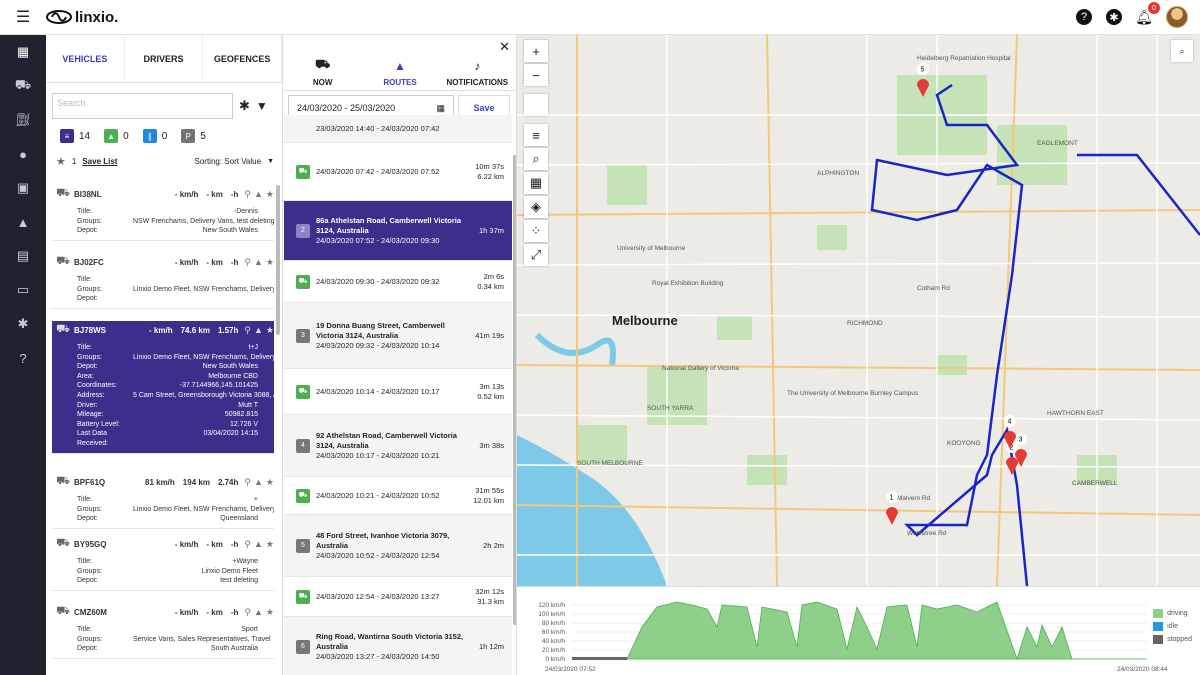 The image size is (1200, 675). I want to click on legend-item: driving, so click(1172, 613).